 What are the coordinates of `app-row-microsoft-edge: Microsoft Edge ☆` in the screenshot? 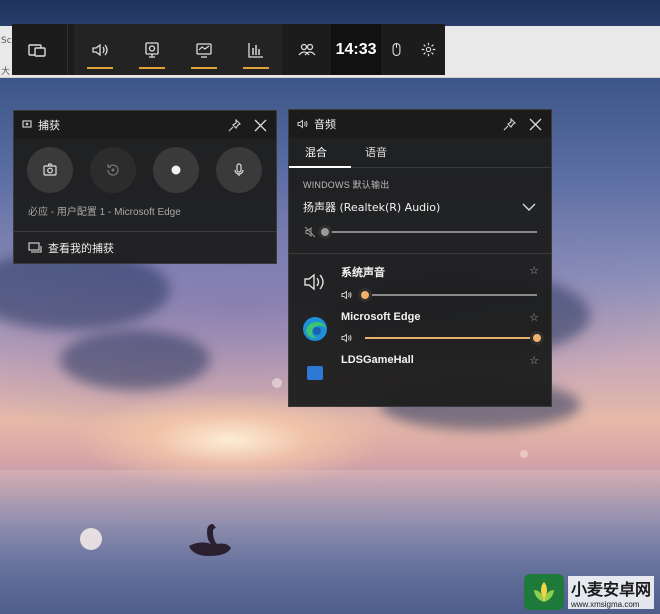 It's located at (420, 323).